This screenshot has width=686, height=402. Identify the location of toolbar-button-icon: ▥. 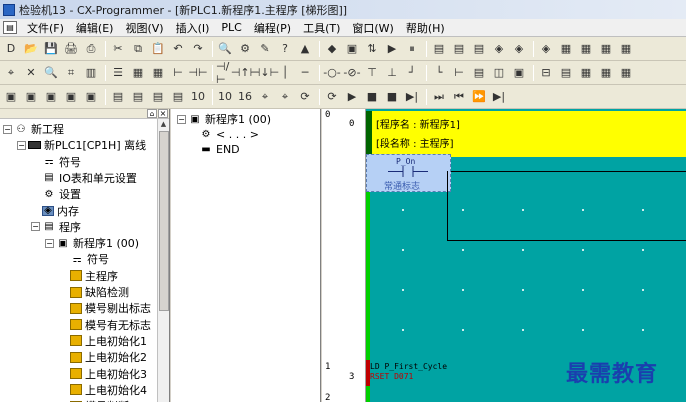
(91, 73).